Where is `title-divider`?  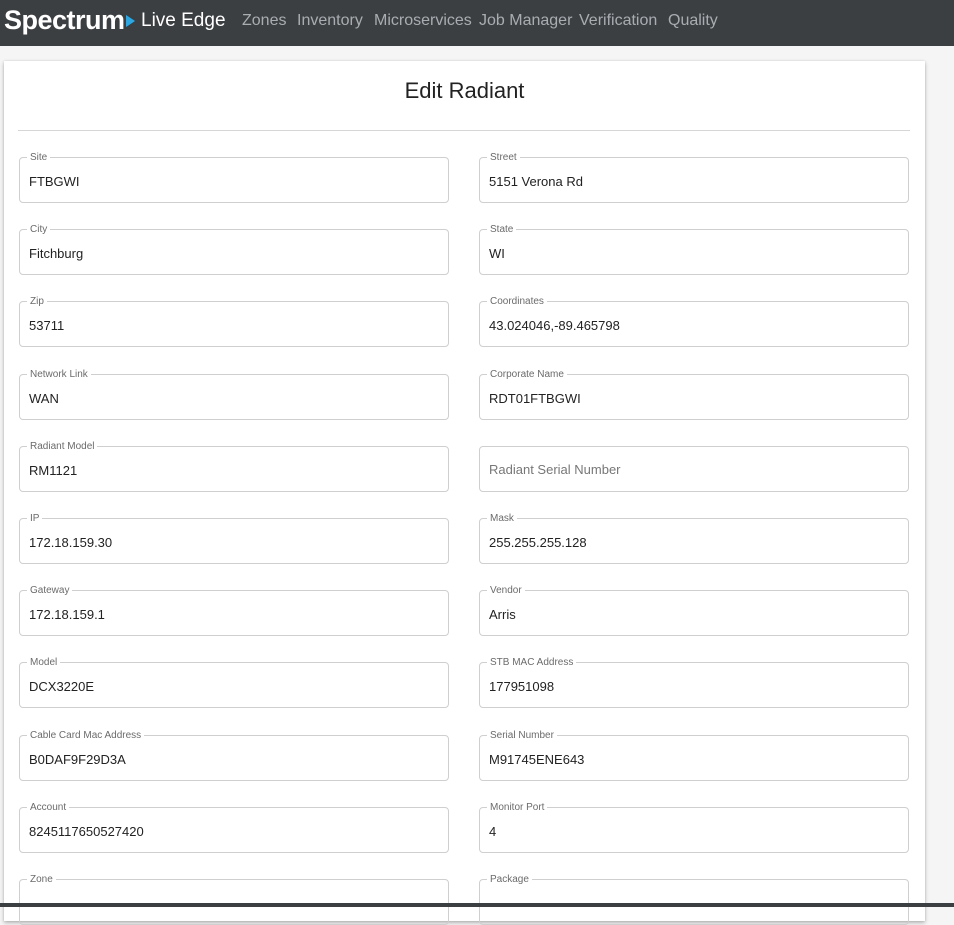 title-divider is located at coordinates (464, 130).